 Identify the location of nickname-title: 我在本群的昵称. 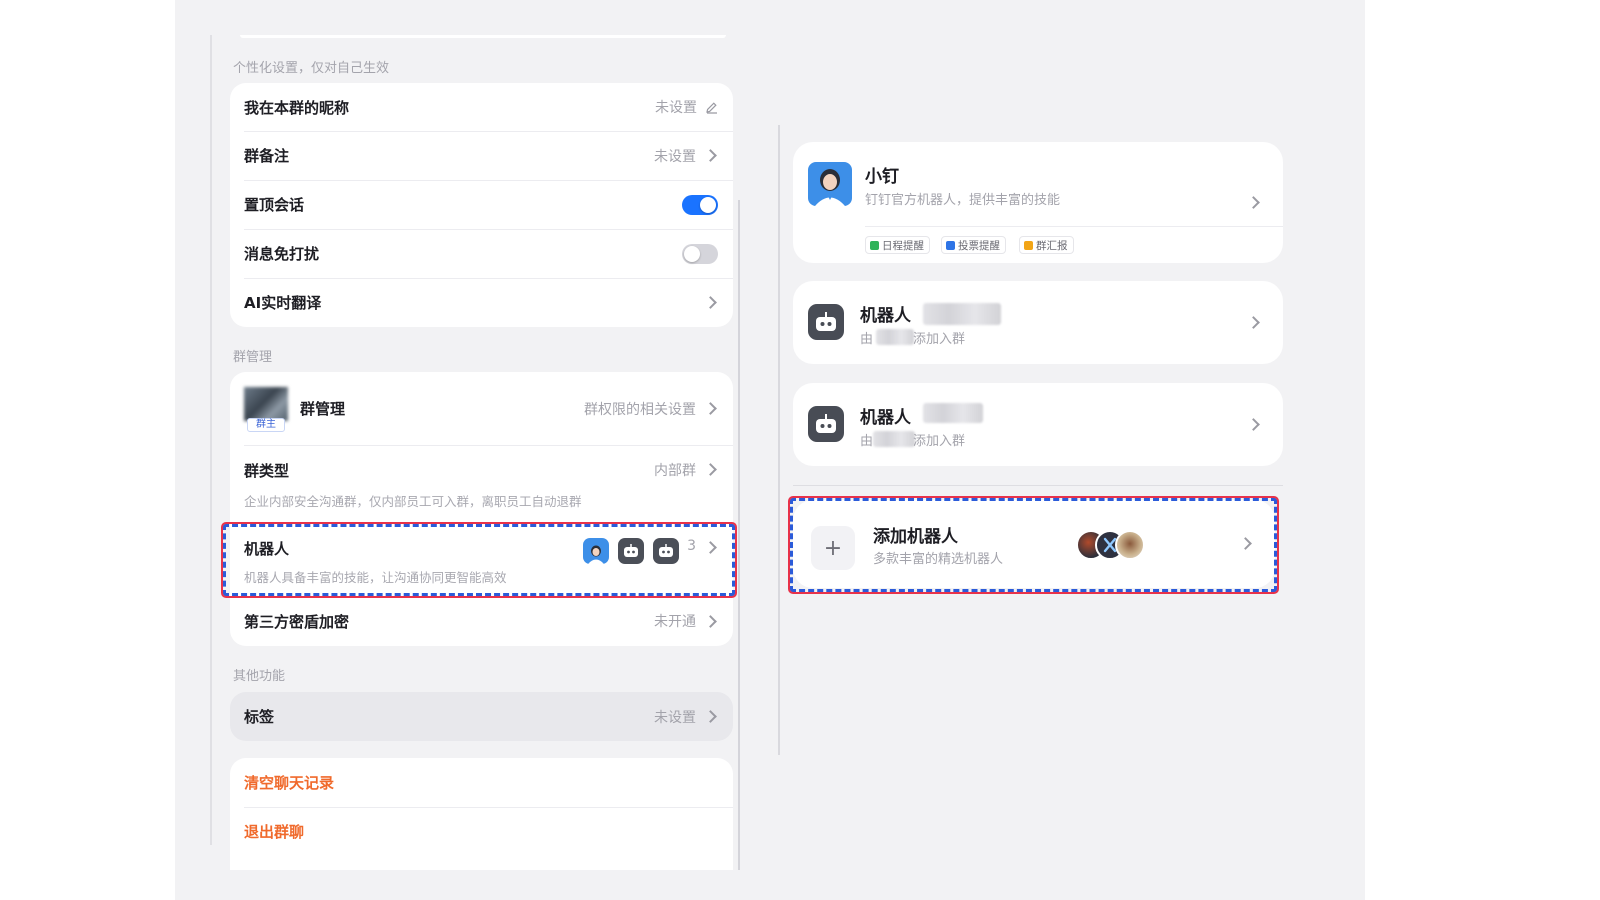
(297, 107).